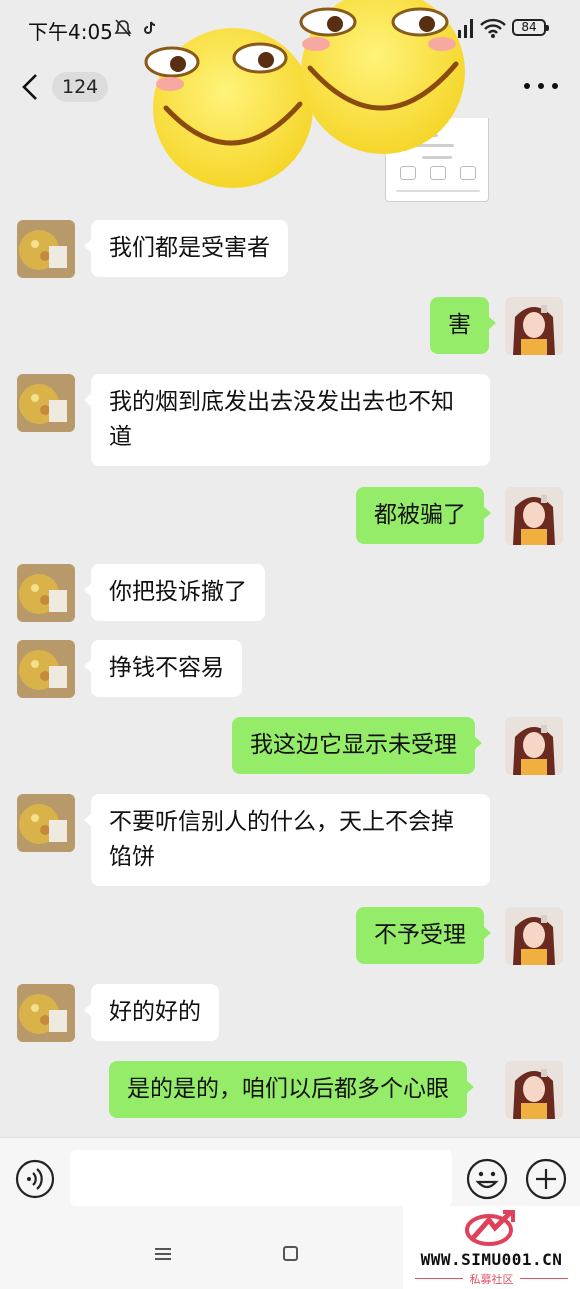  Describe the element at coordinates (491, 1279) in the screenshot. I see `watermark-subtitle: 私募社区` at that location.